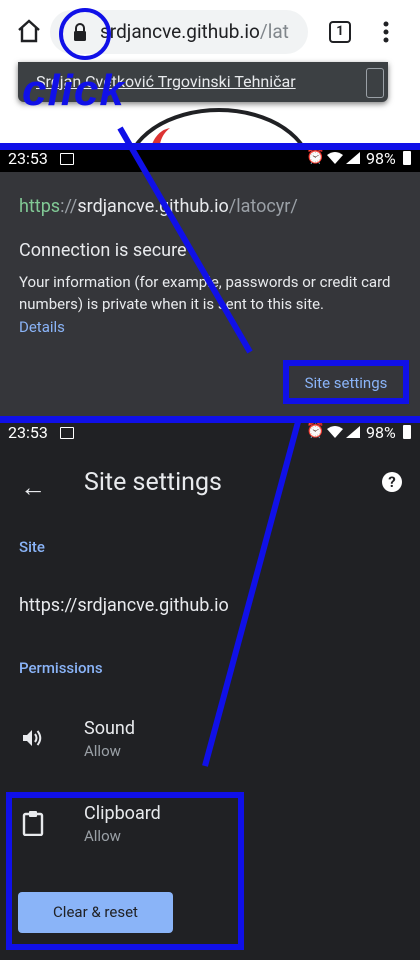 The width and height of the screenshot is (420, 960). What do you see at coordinates (109, 728) in the screenshot?
I see `permission-sound-name: Sound` at bounding box center [109, 728].